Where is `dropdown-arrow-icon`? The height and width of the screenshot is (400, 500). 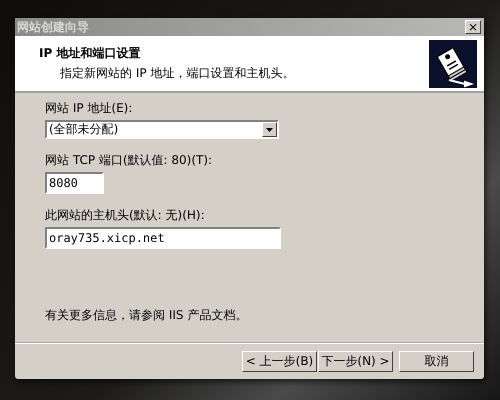
dropdown-arrow-icon is located at coordinates (269, 130).